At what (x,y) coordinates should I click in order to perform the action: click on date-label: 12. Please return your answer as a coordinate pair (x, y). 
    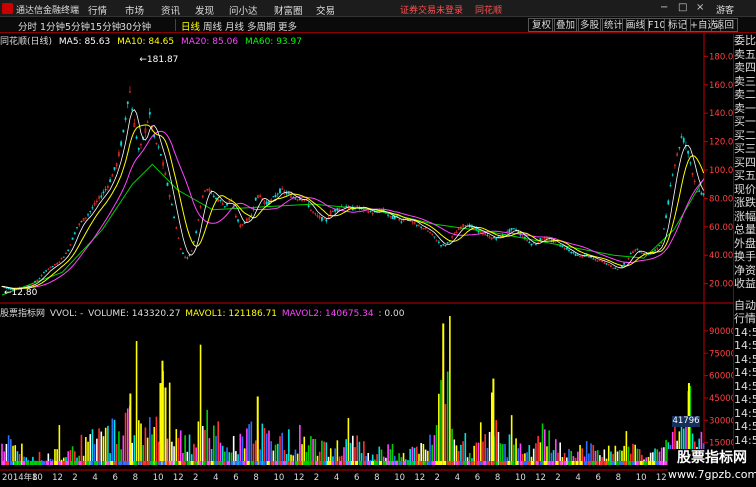
    Looking at the image, I should click on (661, 478).